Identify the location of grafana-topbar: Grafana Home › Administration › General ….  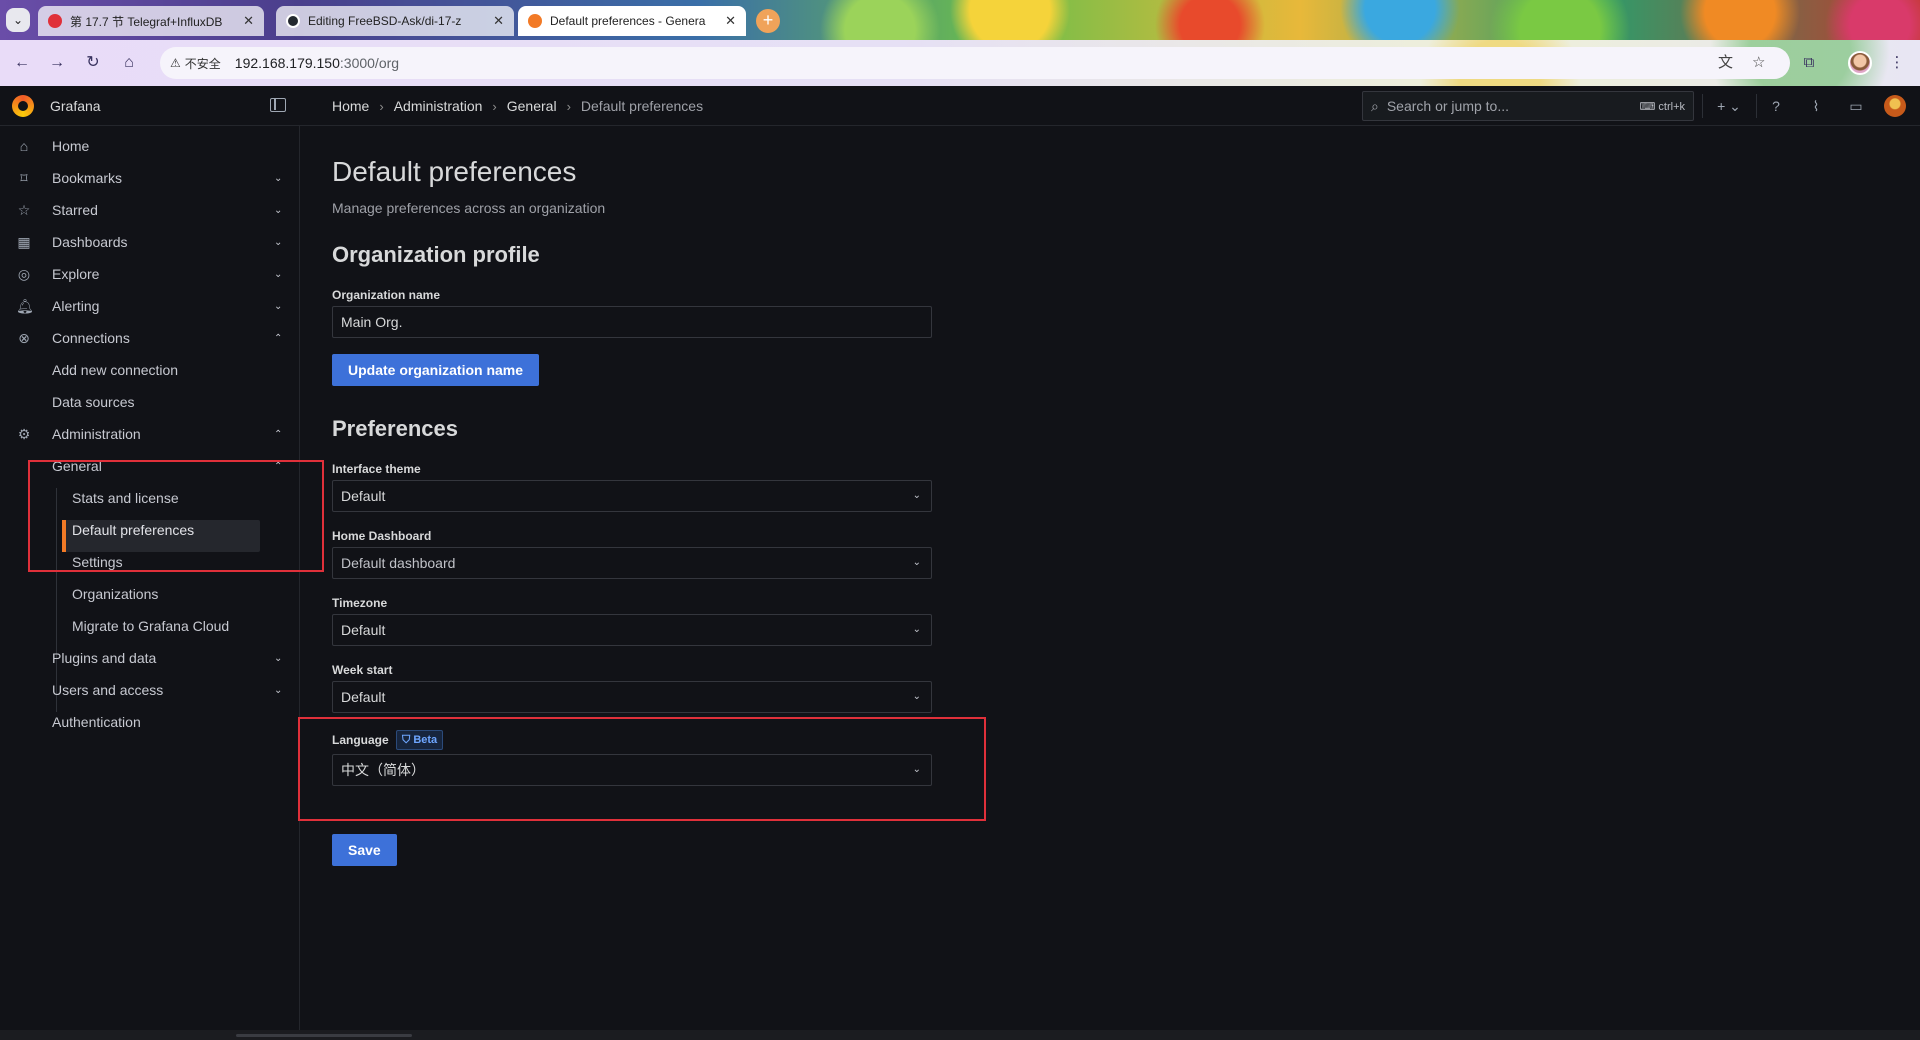
(960, 106).